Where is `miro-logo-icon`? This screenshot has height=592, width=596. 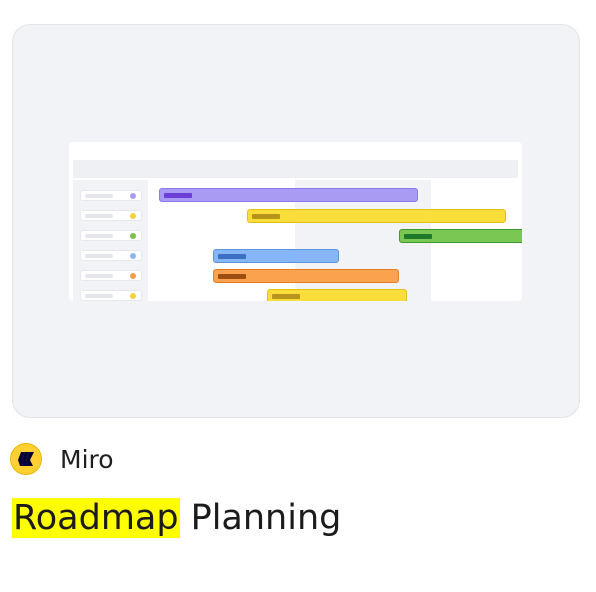
miro-logo-icon is located at coordinates (26, 459).